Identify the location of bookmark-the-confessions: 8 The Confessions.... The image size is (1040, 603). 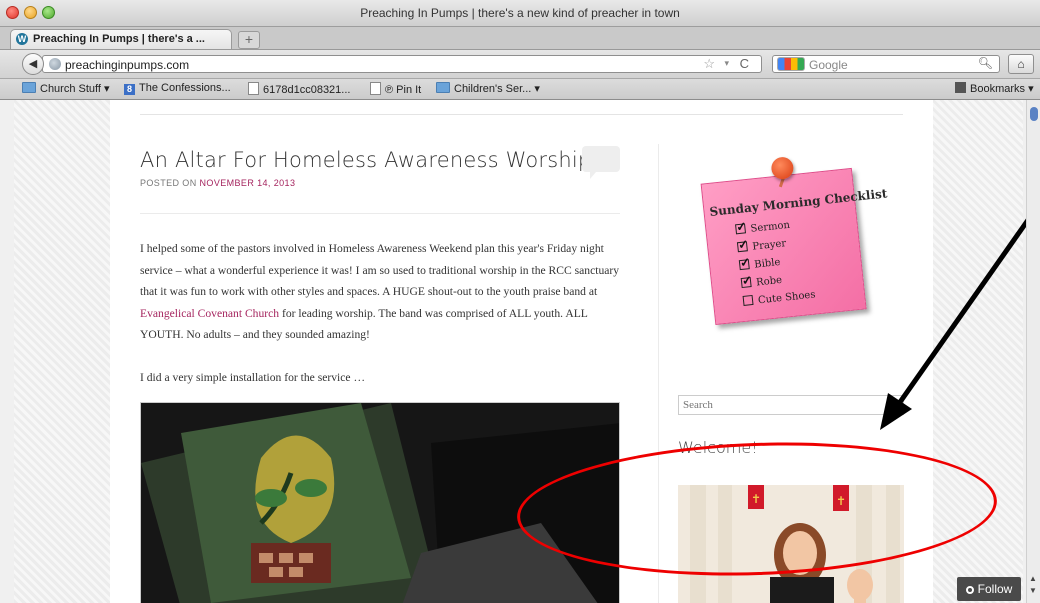
(177, 88).